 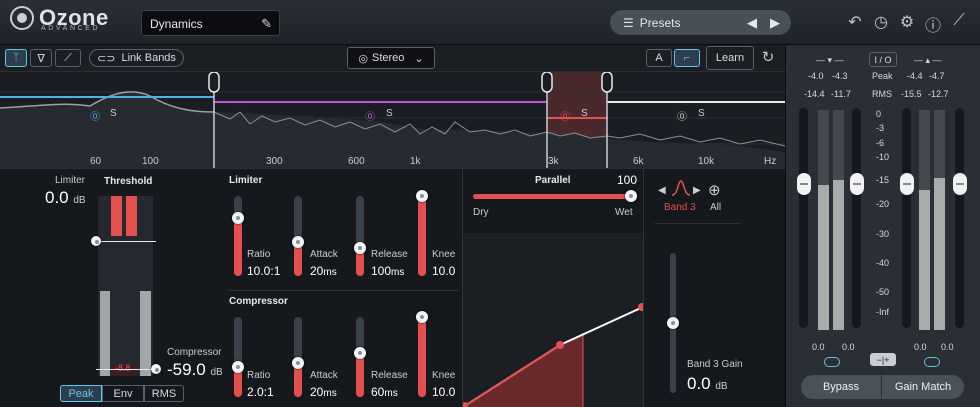 I want to click on output-trim-track, so click(x=959, y=218).